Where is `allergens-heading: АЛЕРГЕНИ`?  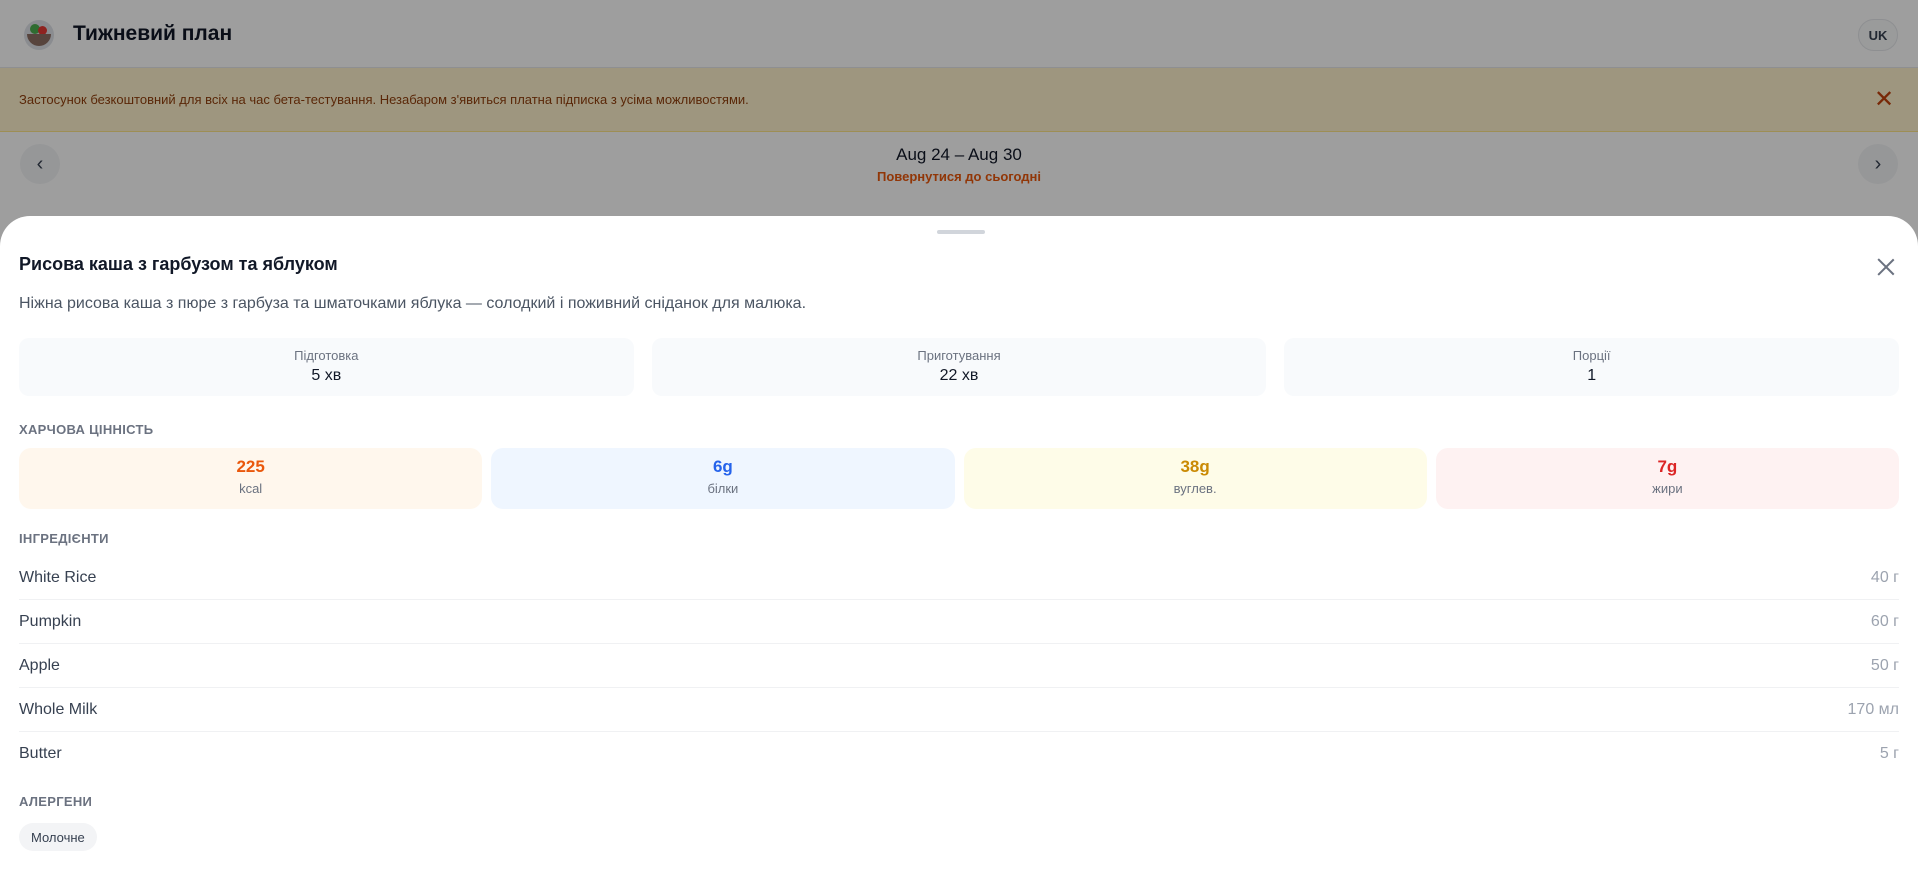 allergens-heading: АЛЕРГЕНИ is located at coordinates (56, 801).